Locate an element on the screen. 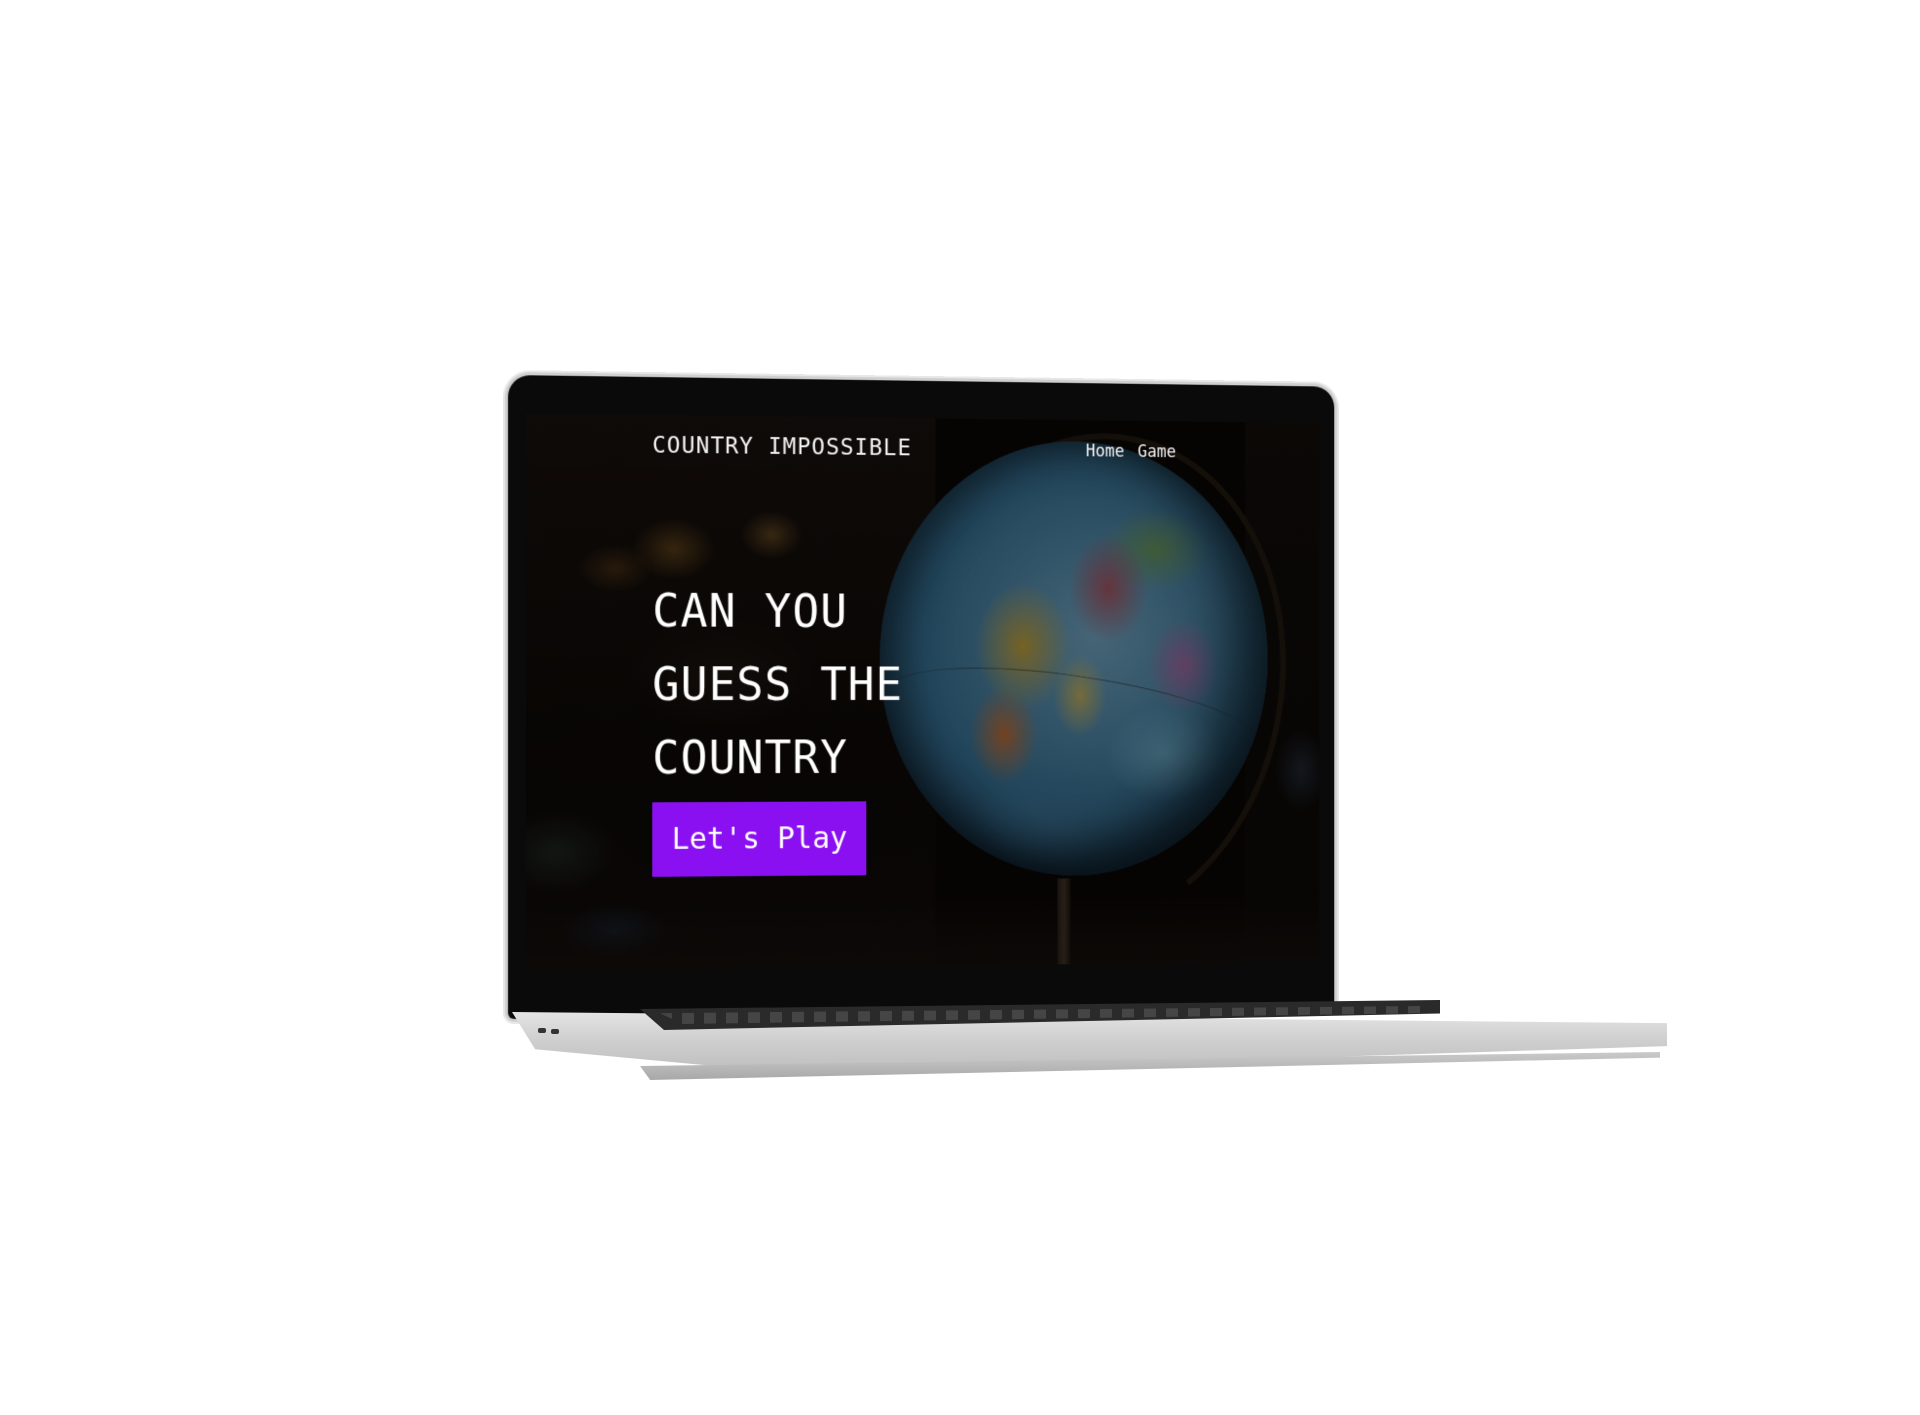  top-navigation: COUNTRY IMPOSSIBLE Home Game is located at coordinates (923, 447).